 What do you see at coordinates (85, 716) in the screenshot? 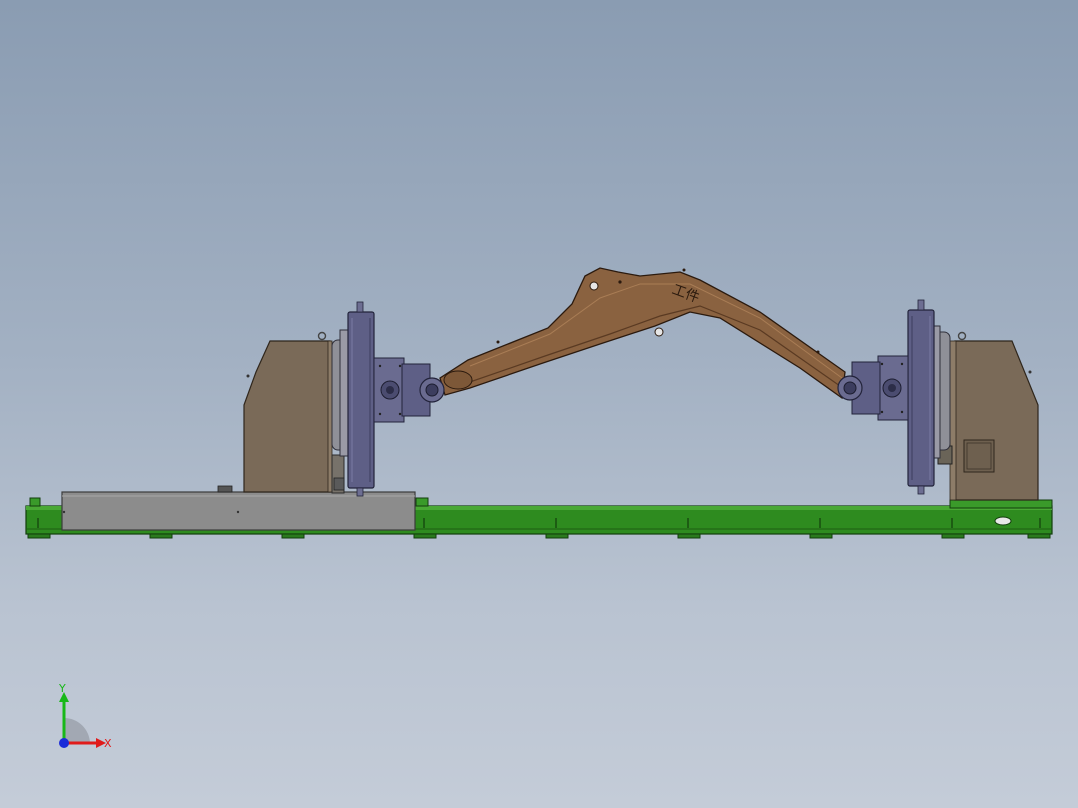
I see `coordinate-triad: Y X` at bounding box center [85, 716].